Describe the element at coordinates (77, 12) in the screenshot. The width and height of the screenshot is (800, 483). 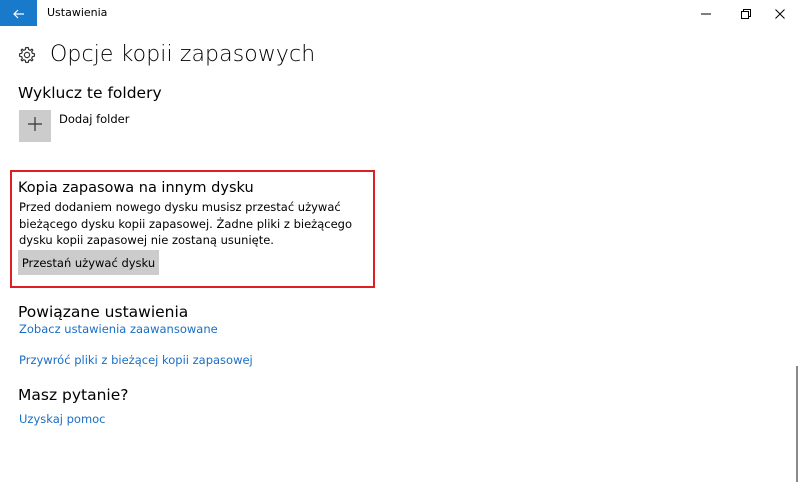
I see `window-title: Ustawienia` at that location.